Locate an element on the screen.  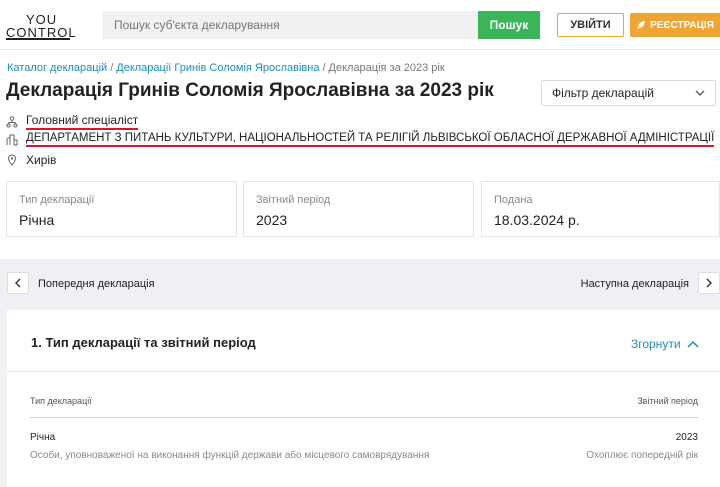
chevron-right-icon is located at coordinates (709, 283).